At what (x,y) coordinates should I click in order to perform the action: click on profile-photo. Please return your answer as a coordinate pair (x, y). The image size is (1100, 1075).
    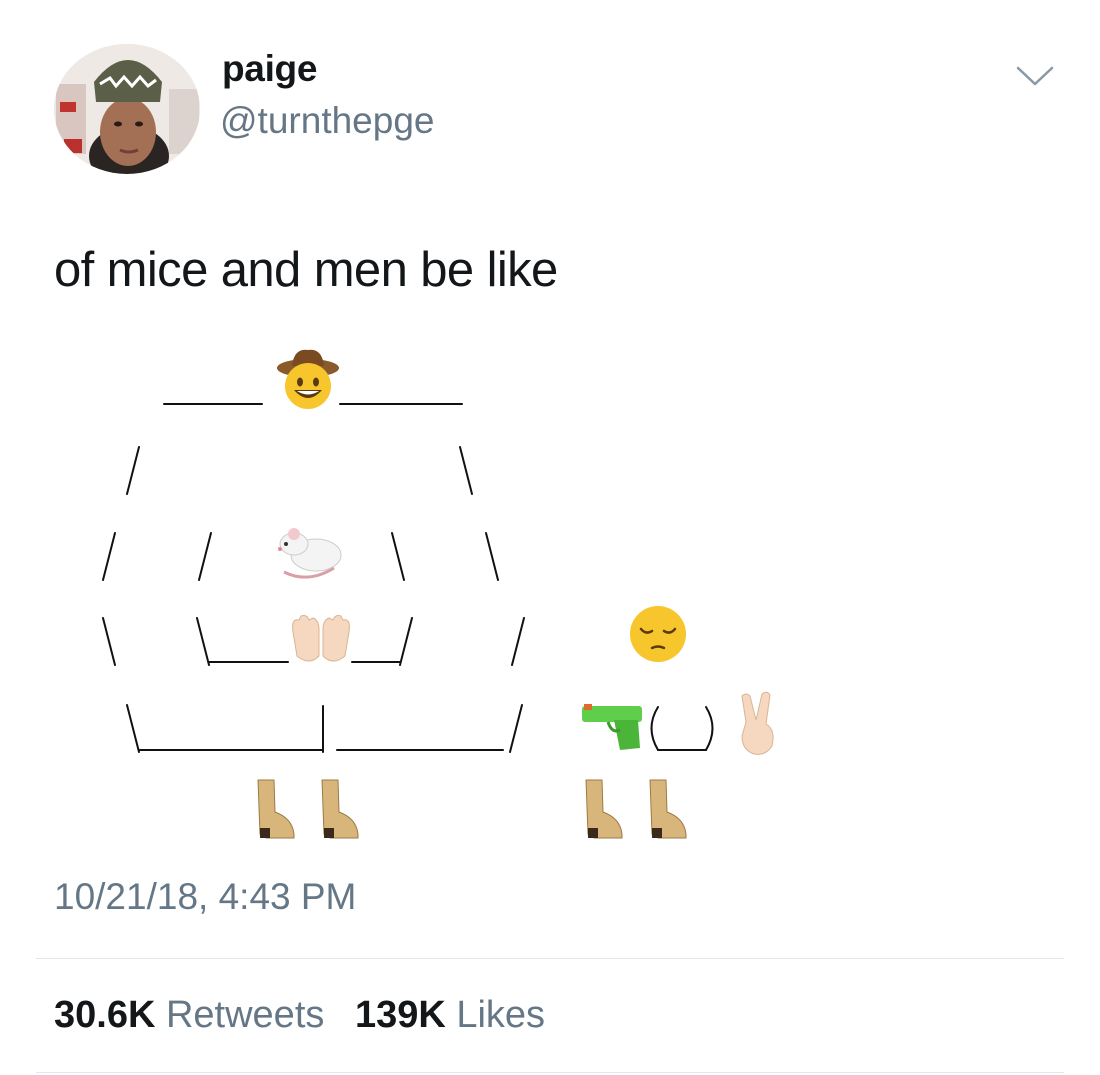
    Looking at the image, I should click on (127, 109).